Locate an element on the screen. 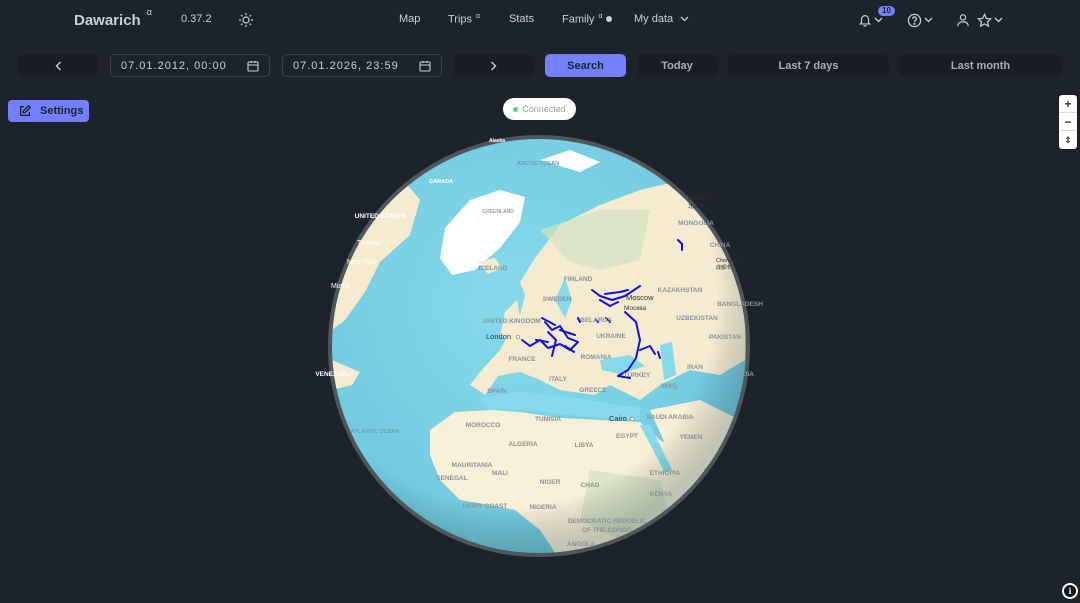  label-chad: CHAD is located at coordinates (590, 485).